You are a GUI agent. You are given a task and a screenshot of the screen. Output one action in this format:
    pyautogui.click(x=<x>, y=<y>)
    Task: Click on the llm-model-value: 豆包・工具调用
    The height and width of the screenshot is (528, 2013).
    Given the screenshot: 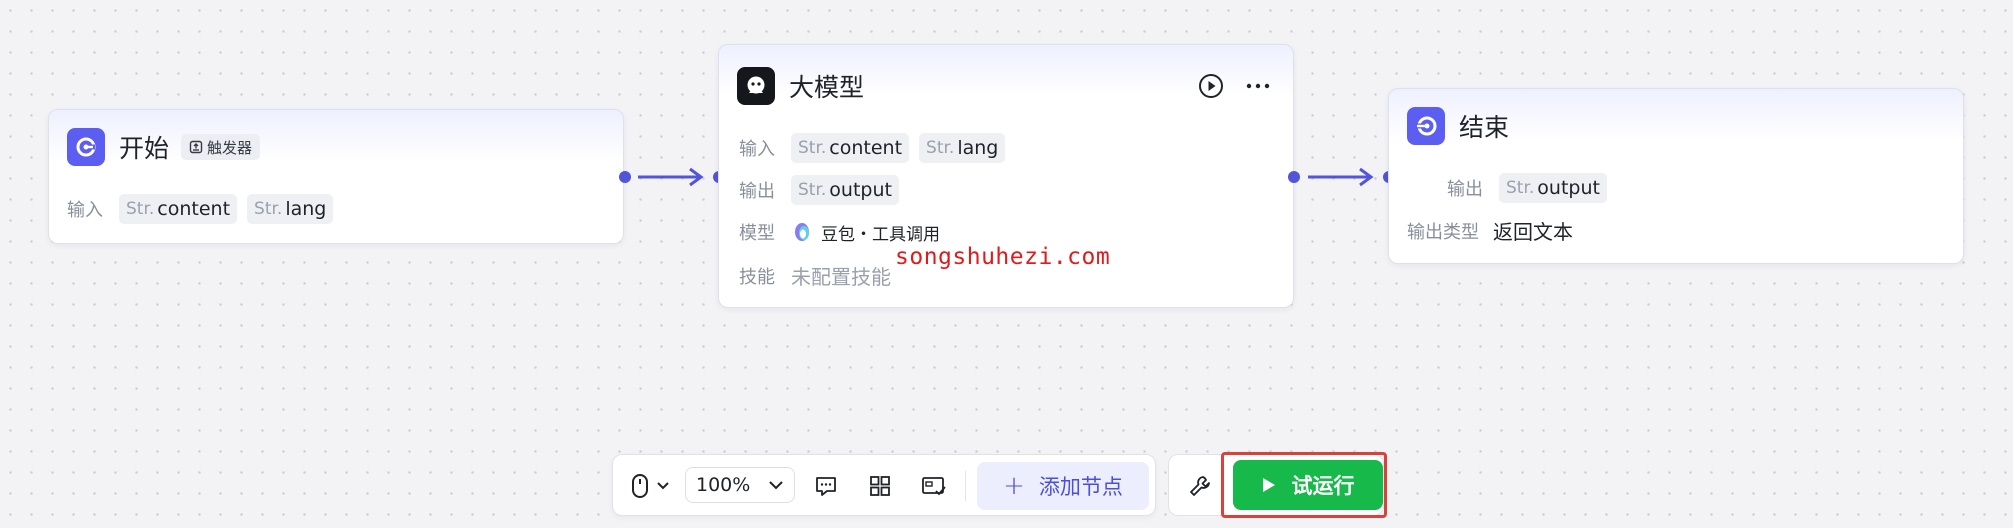 What is the action you would take?
    pyautogui.click(x=880, y=234)
    